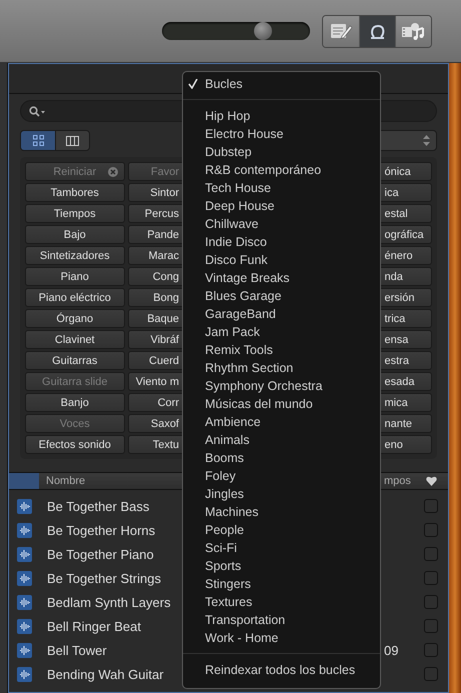  Describe the element at coordinates (74, 444) in the screenshot. I see `keyword-button: Efectos sonido` at that location.